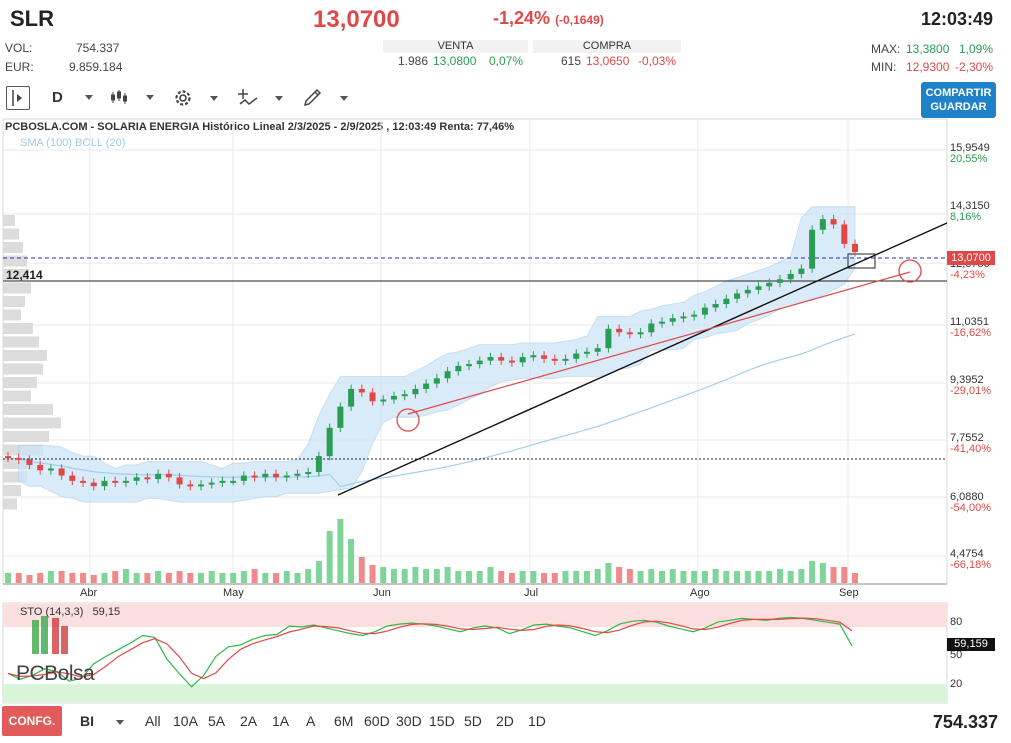  I want to click on y-tick-percent: -41,40%, so click(970, 449).